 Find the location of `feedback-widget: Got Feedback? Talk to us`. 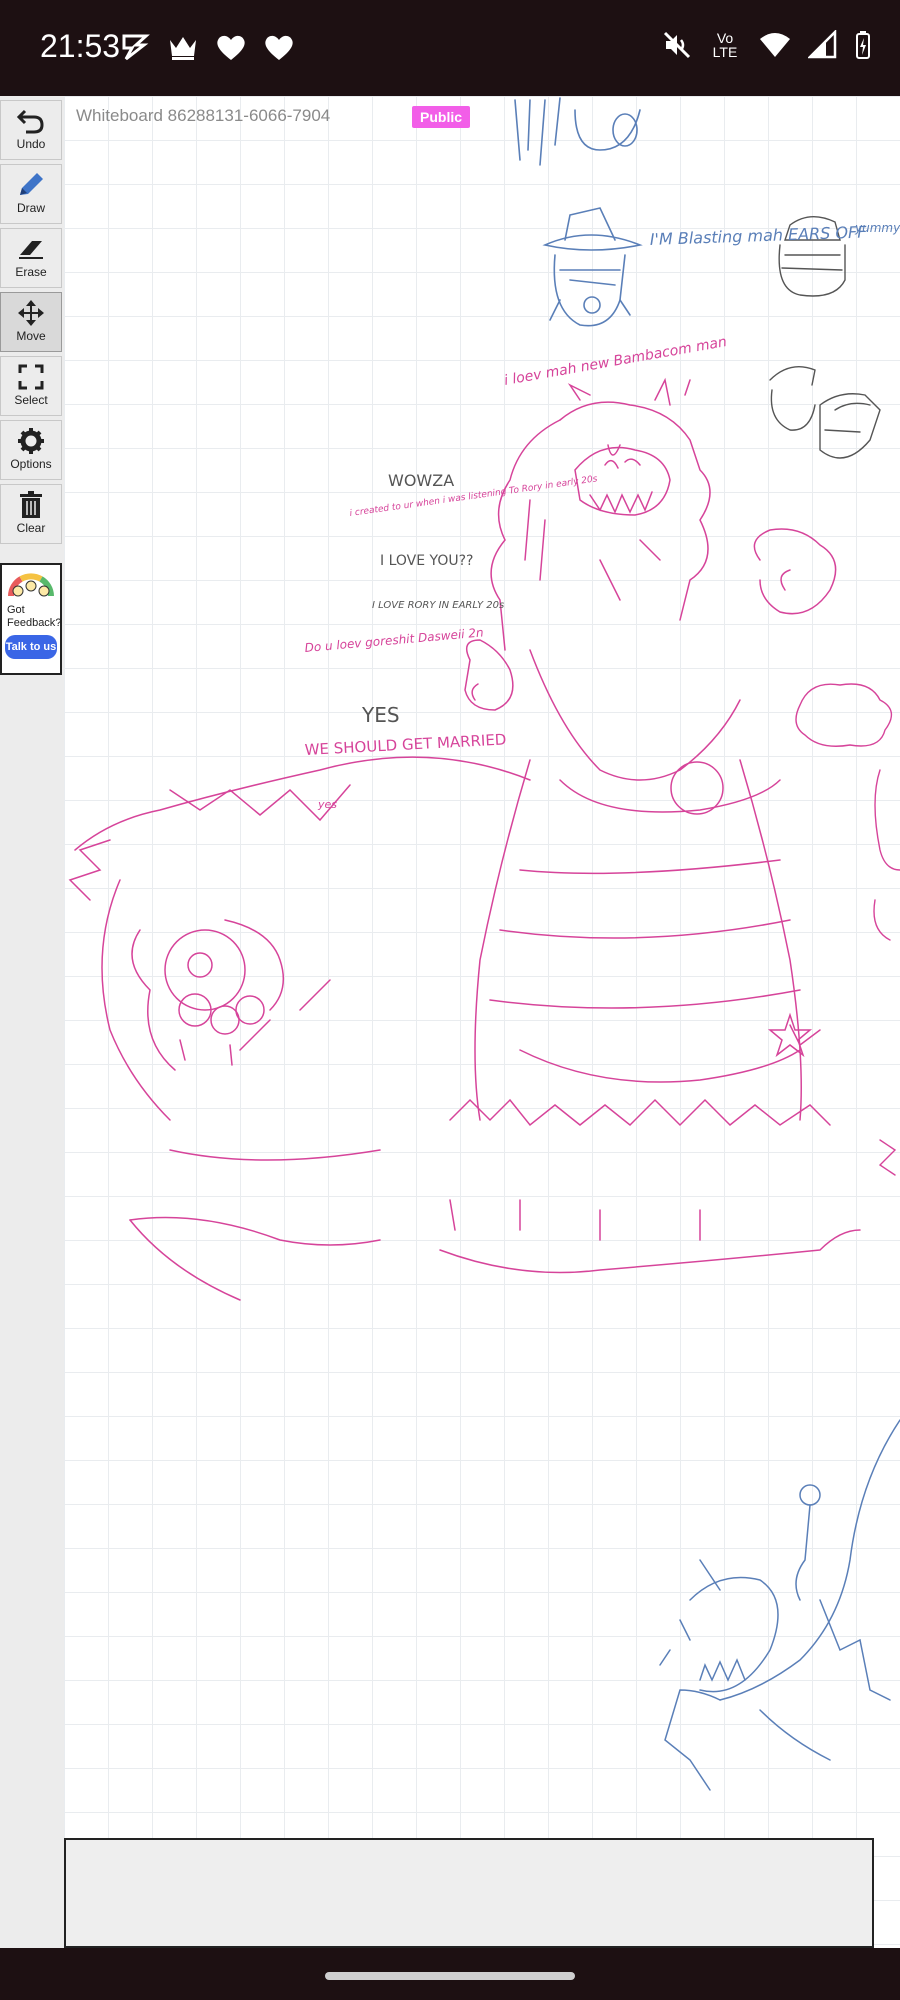

feedback-widget: Got Feedback? Talk to us is located at coordinates (31, 619).